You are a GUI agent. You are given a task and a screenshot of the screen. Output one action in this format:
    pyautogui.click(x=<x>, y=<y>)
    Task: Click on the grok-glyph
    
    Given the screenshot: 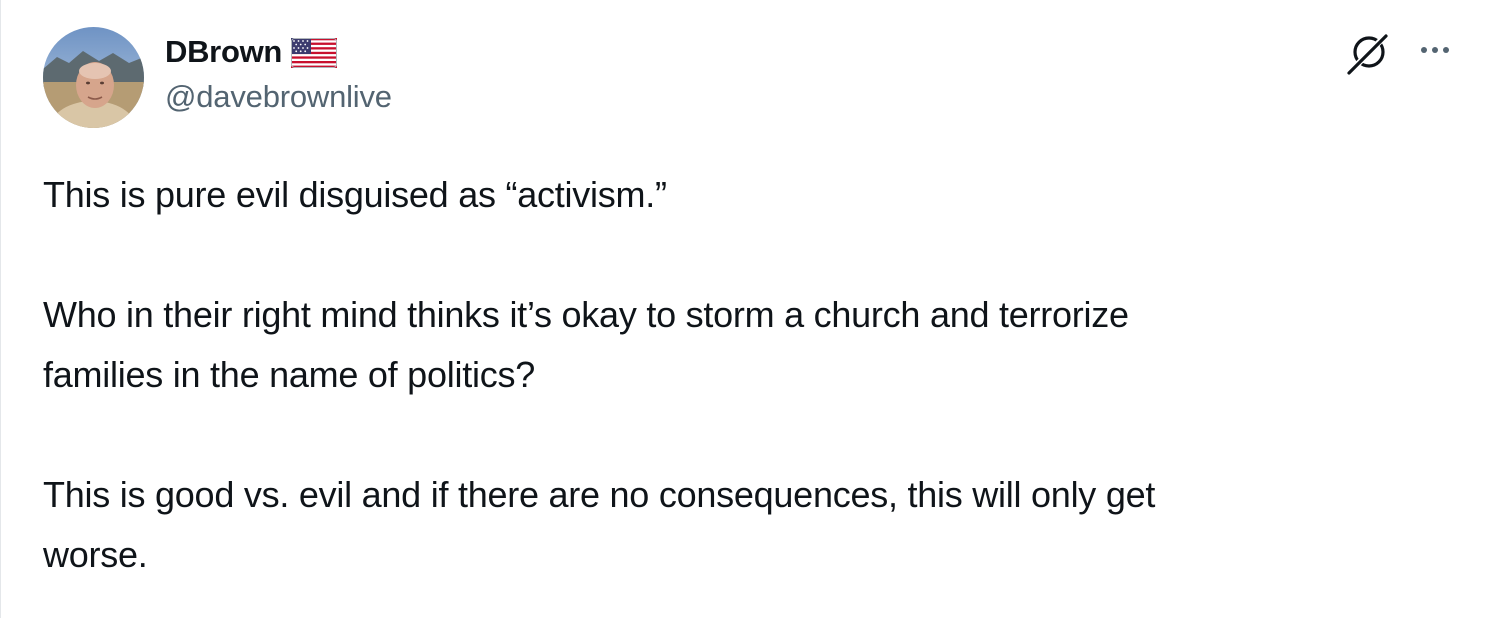 What is the action you would take?
    pyautogui.click(x=1367, y=54)
    